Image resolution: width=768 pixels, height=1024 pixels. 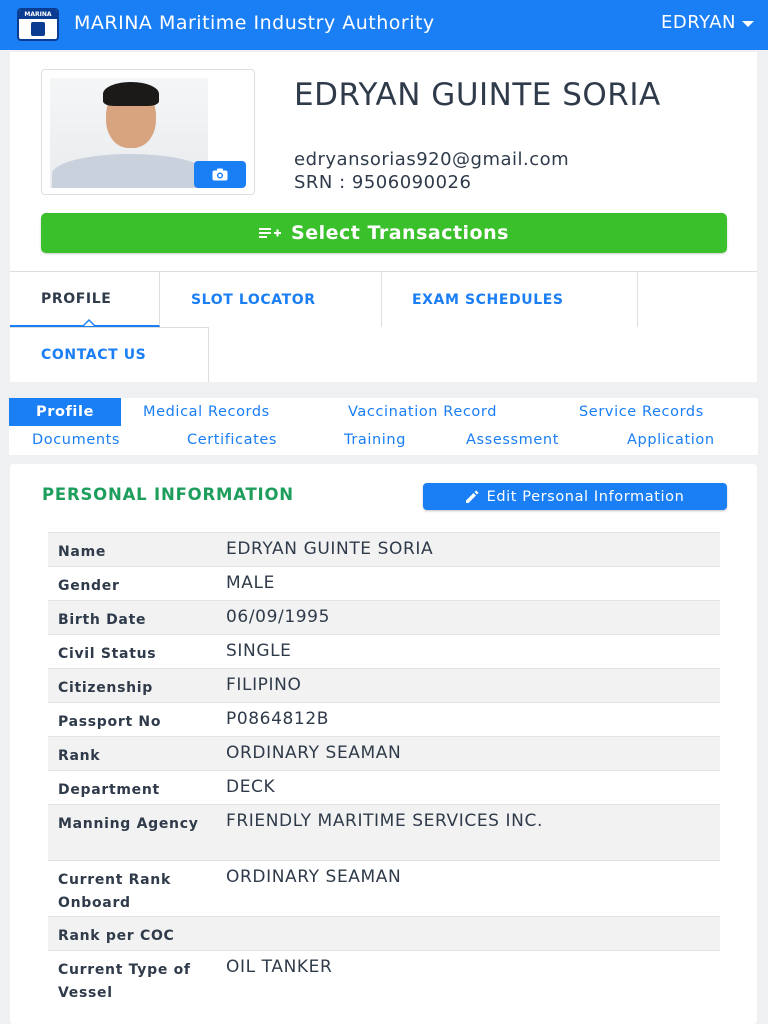 What do you see at coordinates (641, 412) in the screenshot?
I see `subtab-service-records: Service Records` at bounding box center [641, 412].